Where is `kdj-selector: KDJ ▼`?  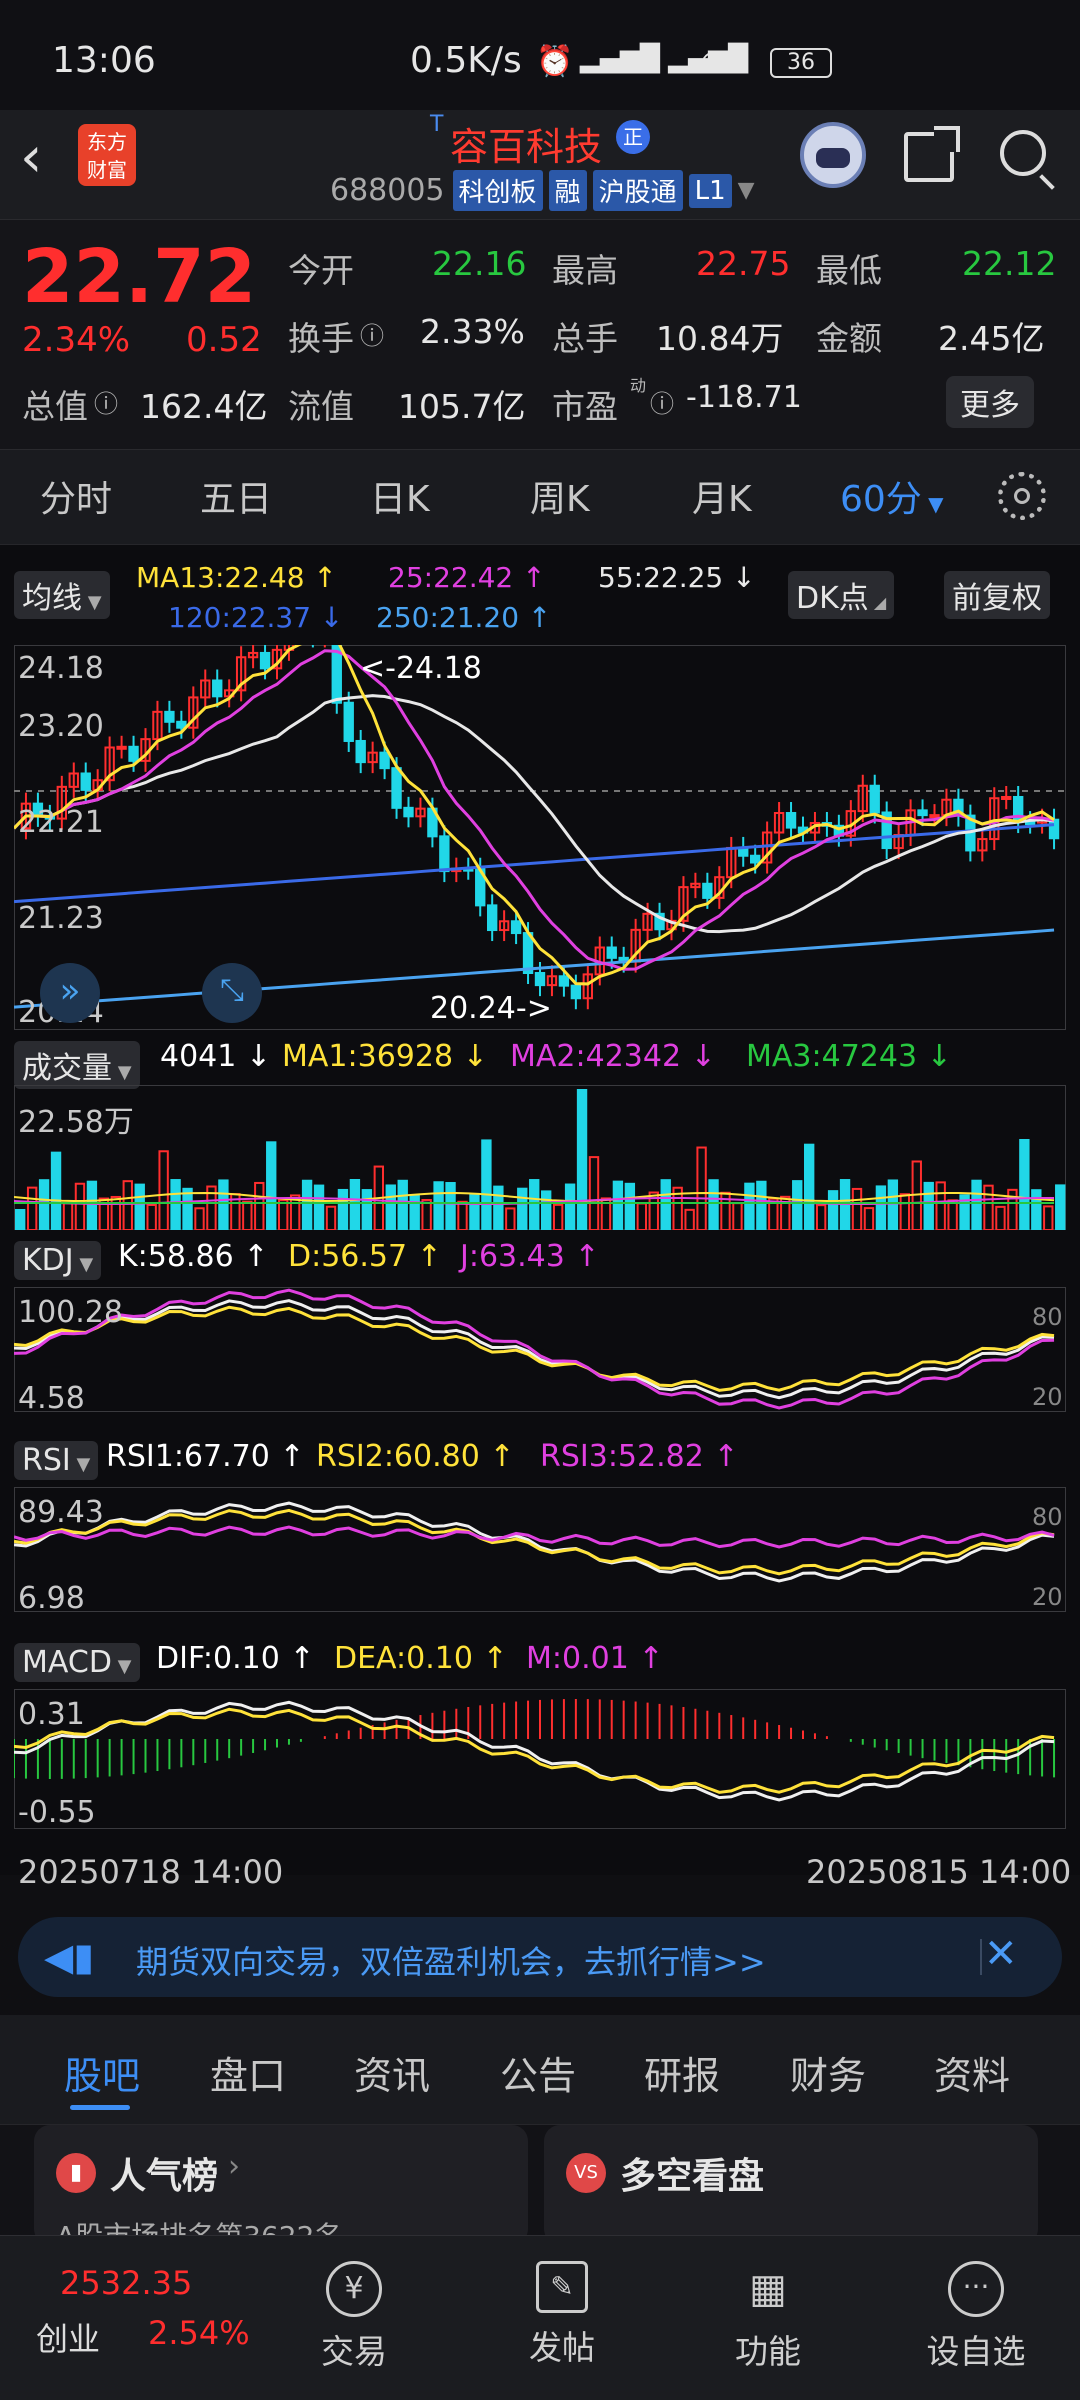
kdj-selector: KDJ ▼ is located at coordinates (58, 1260).